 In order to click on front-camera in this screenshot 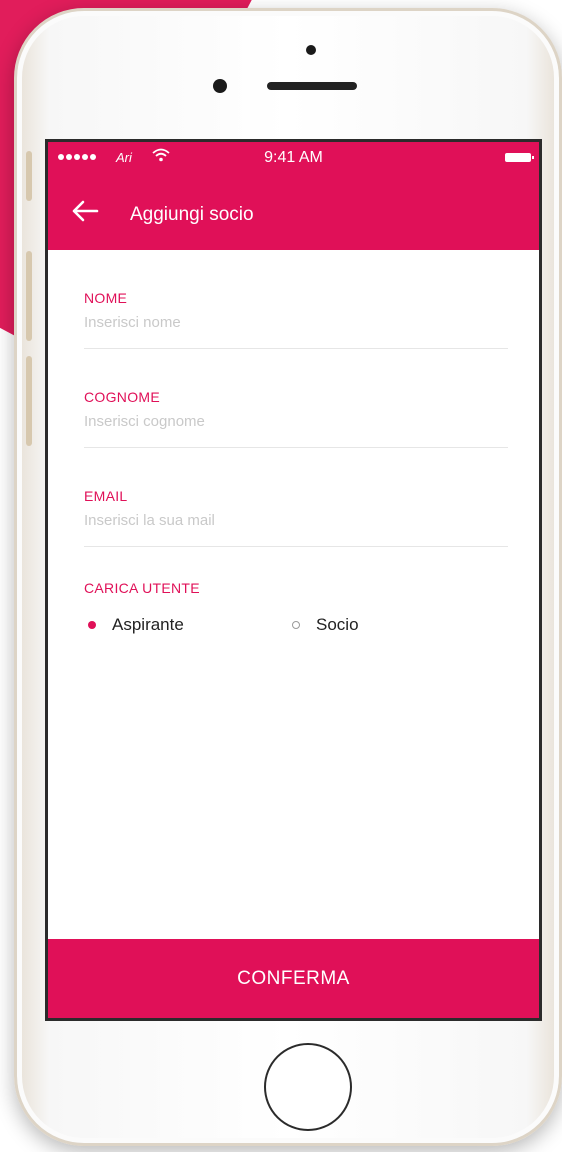, I will do `click(220, 86)`.